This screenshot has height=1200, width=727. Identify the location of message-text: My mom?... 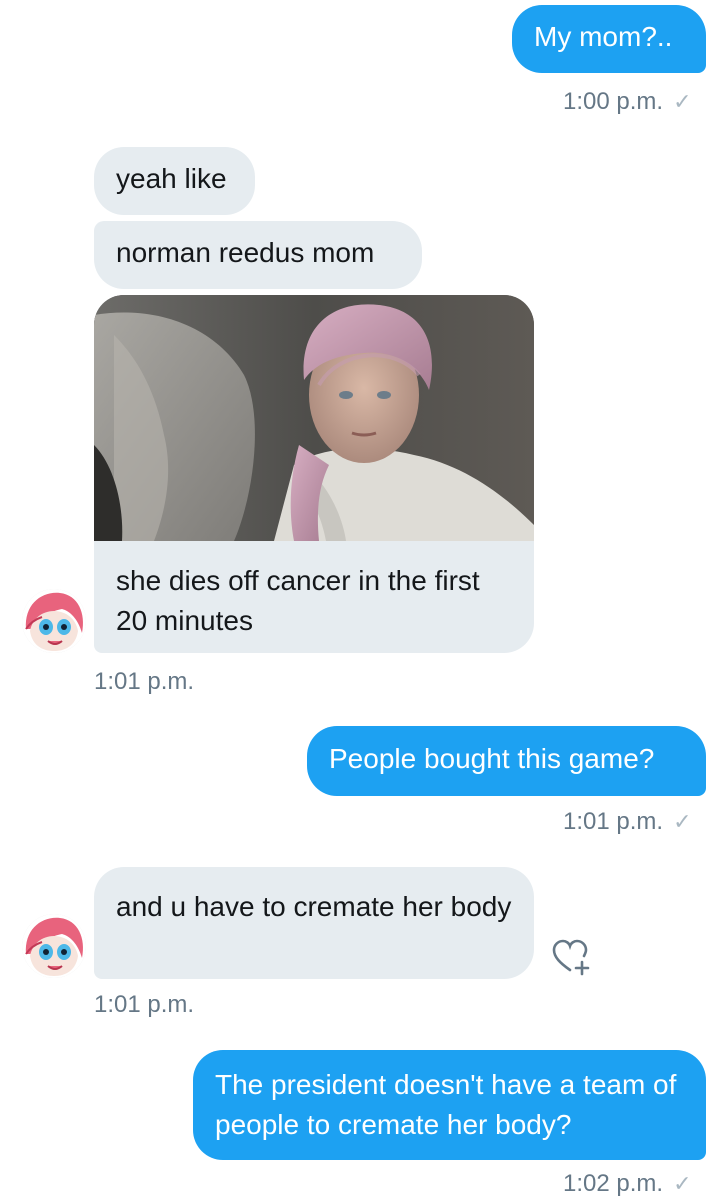
(603, 36).